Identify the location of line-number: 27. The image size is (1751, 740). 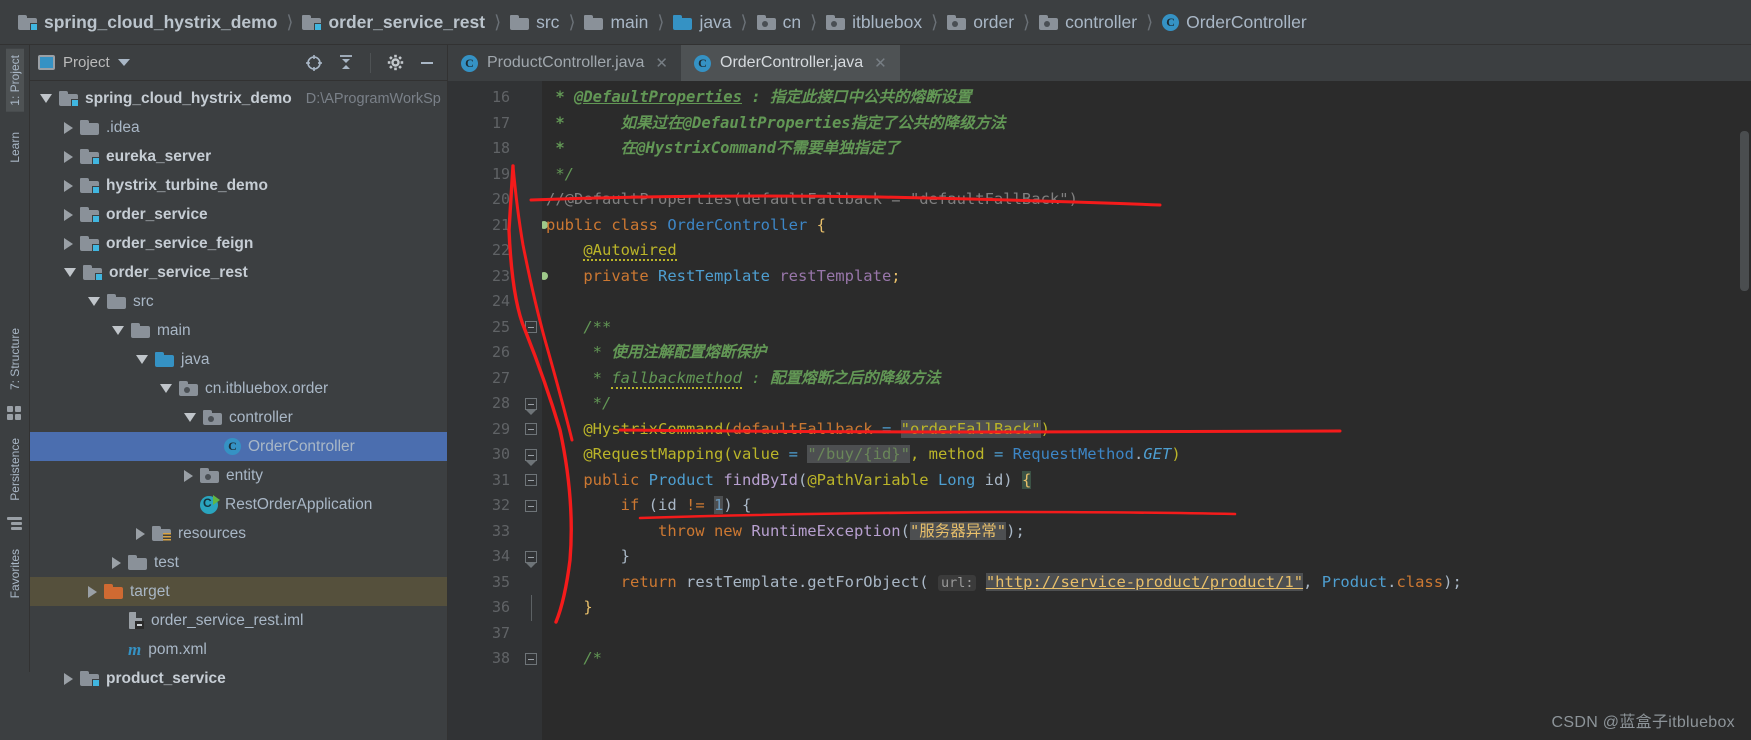
(484, 379).